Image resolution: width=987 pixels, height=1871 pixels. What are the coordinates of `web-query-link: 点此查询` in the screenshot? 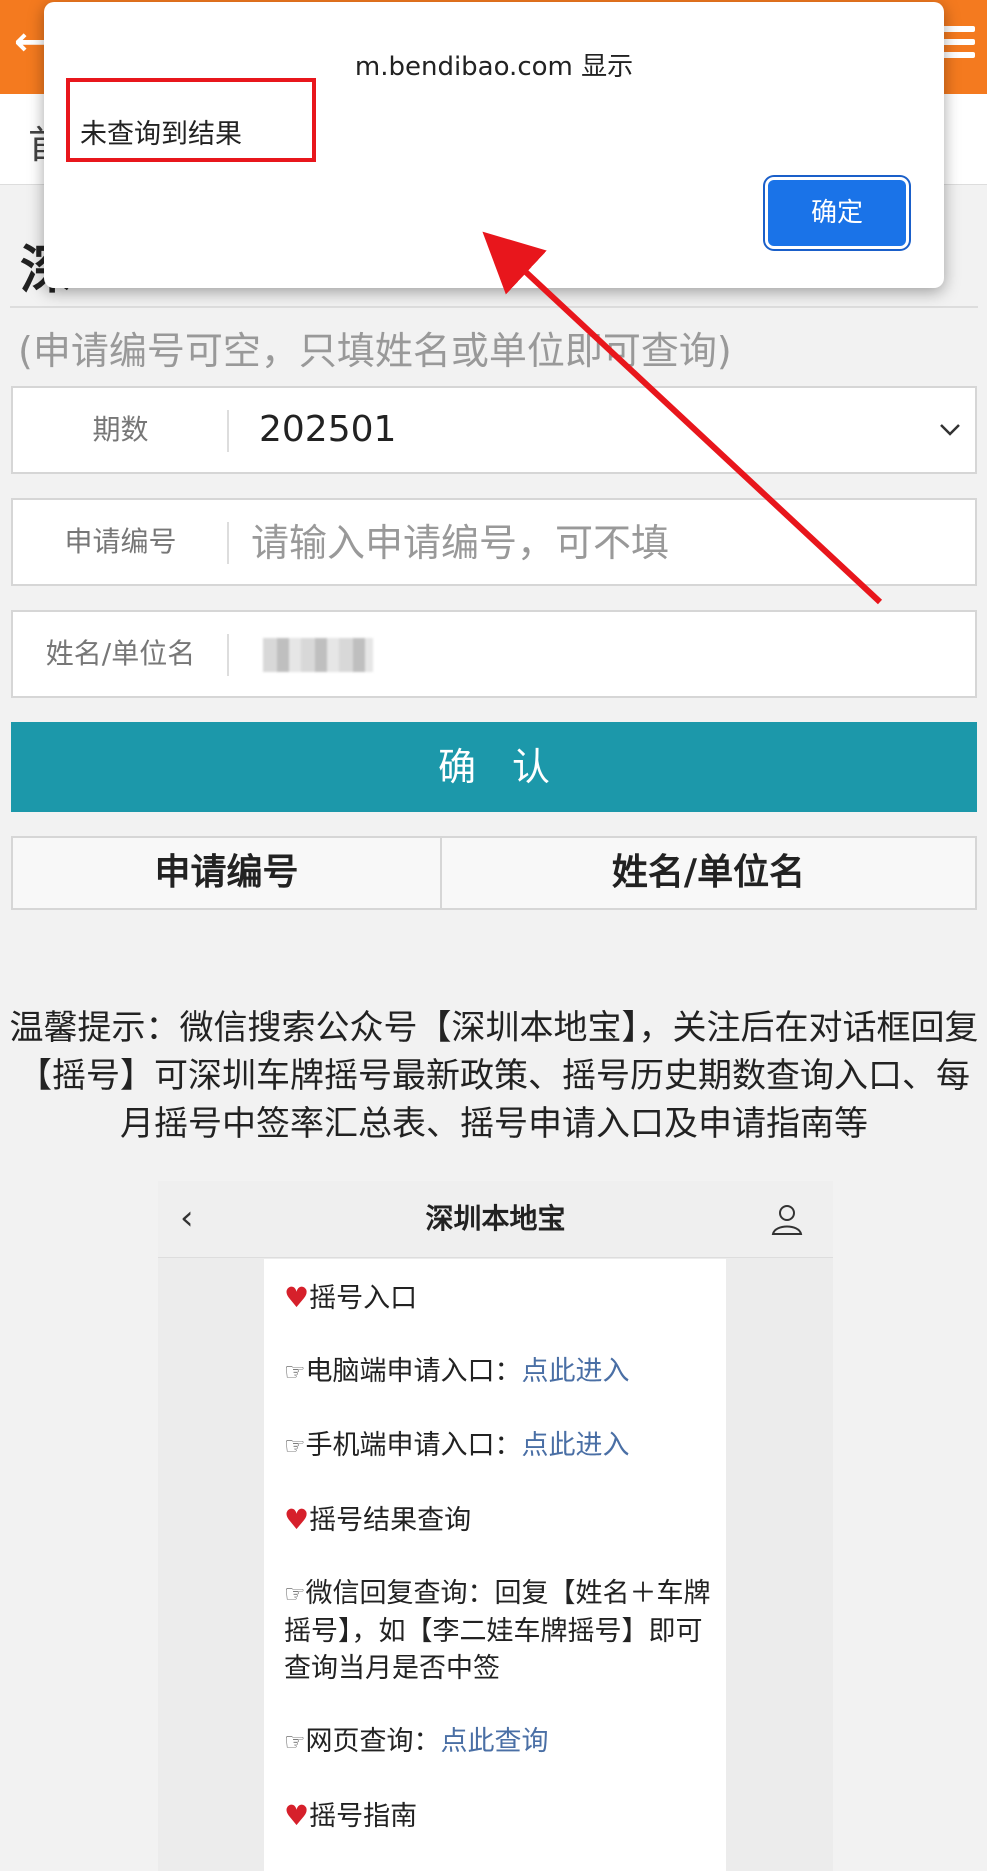 It's located at (495, 1741).